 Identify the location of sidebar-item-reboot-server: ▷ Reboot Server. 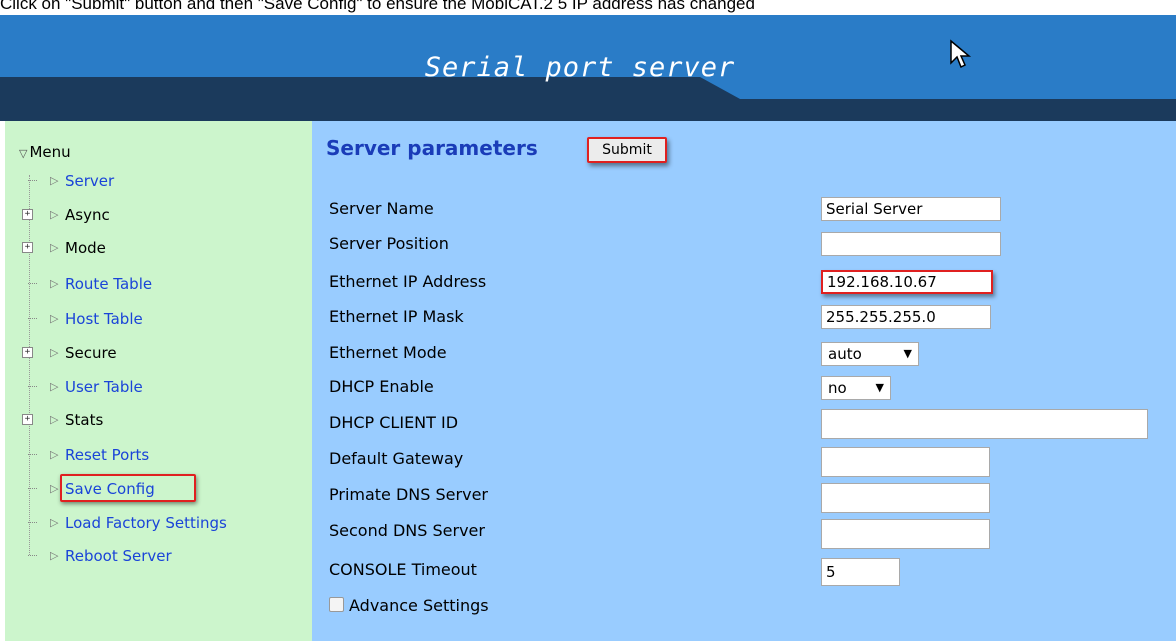
(155, 556).